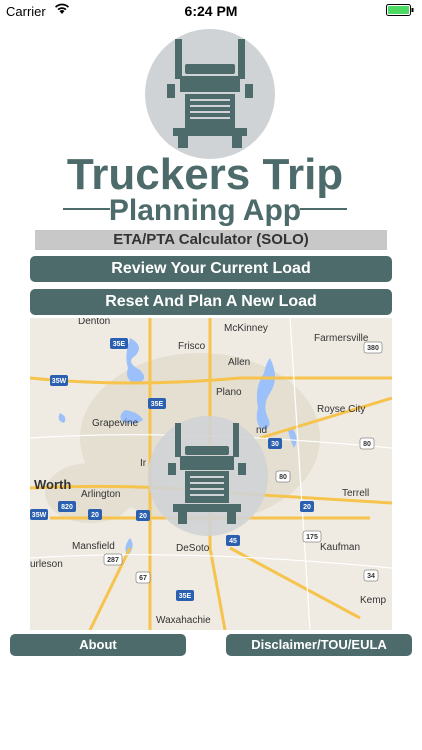  I want to click on svg-text: 45, so click(233, 541).